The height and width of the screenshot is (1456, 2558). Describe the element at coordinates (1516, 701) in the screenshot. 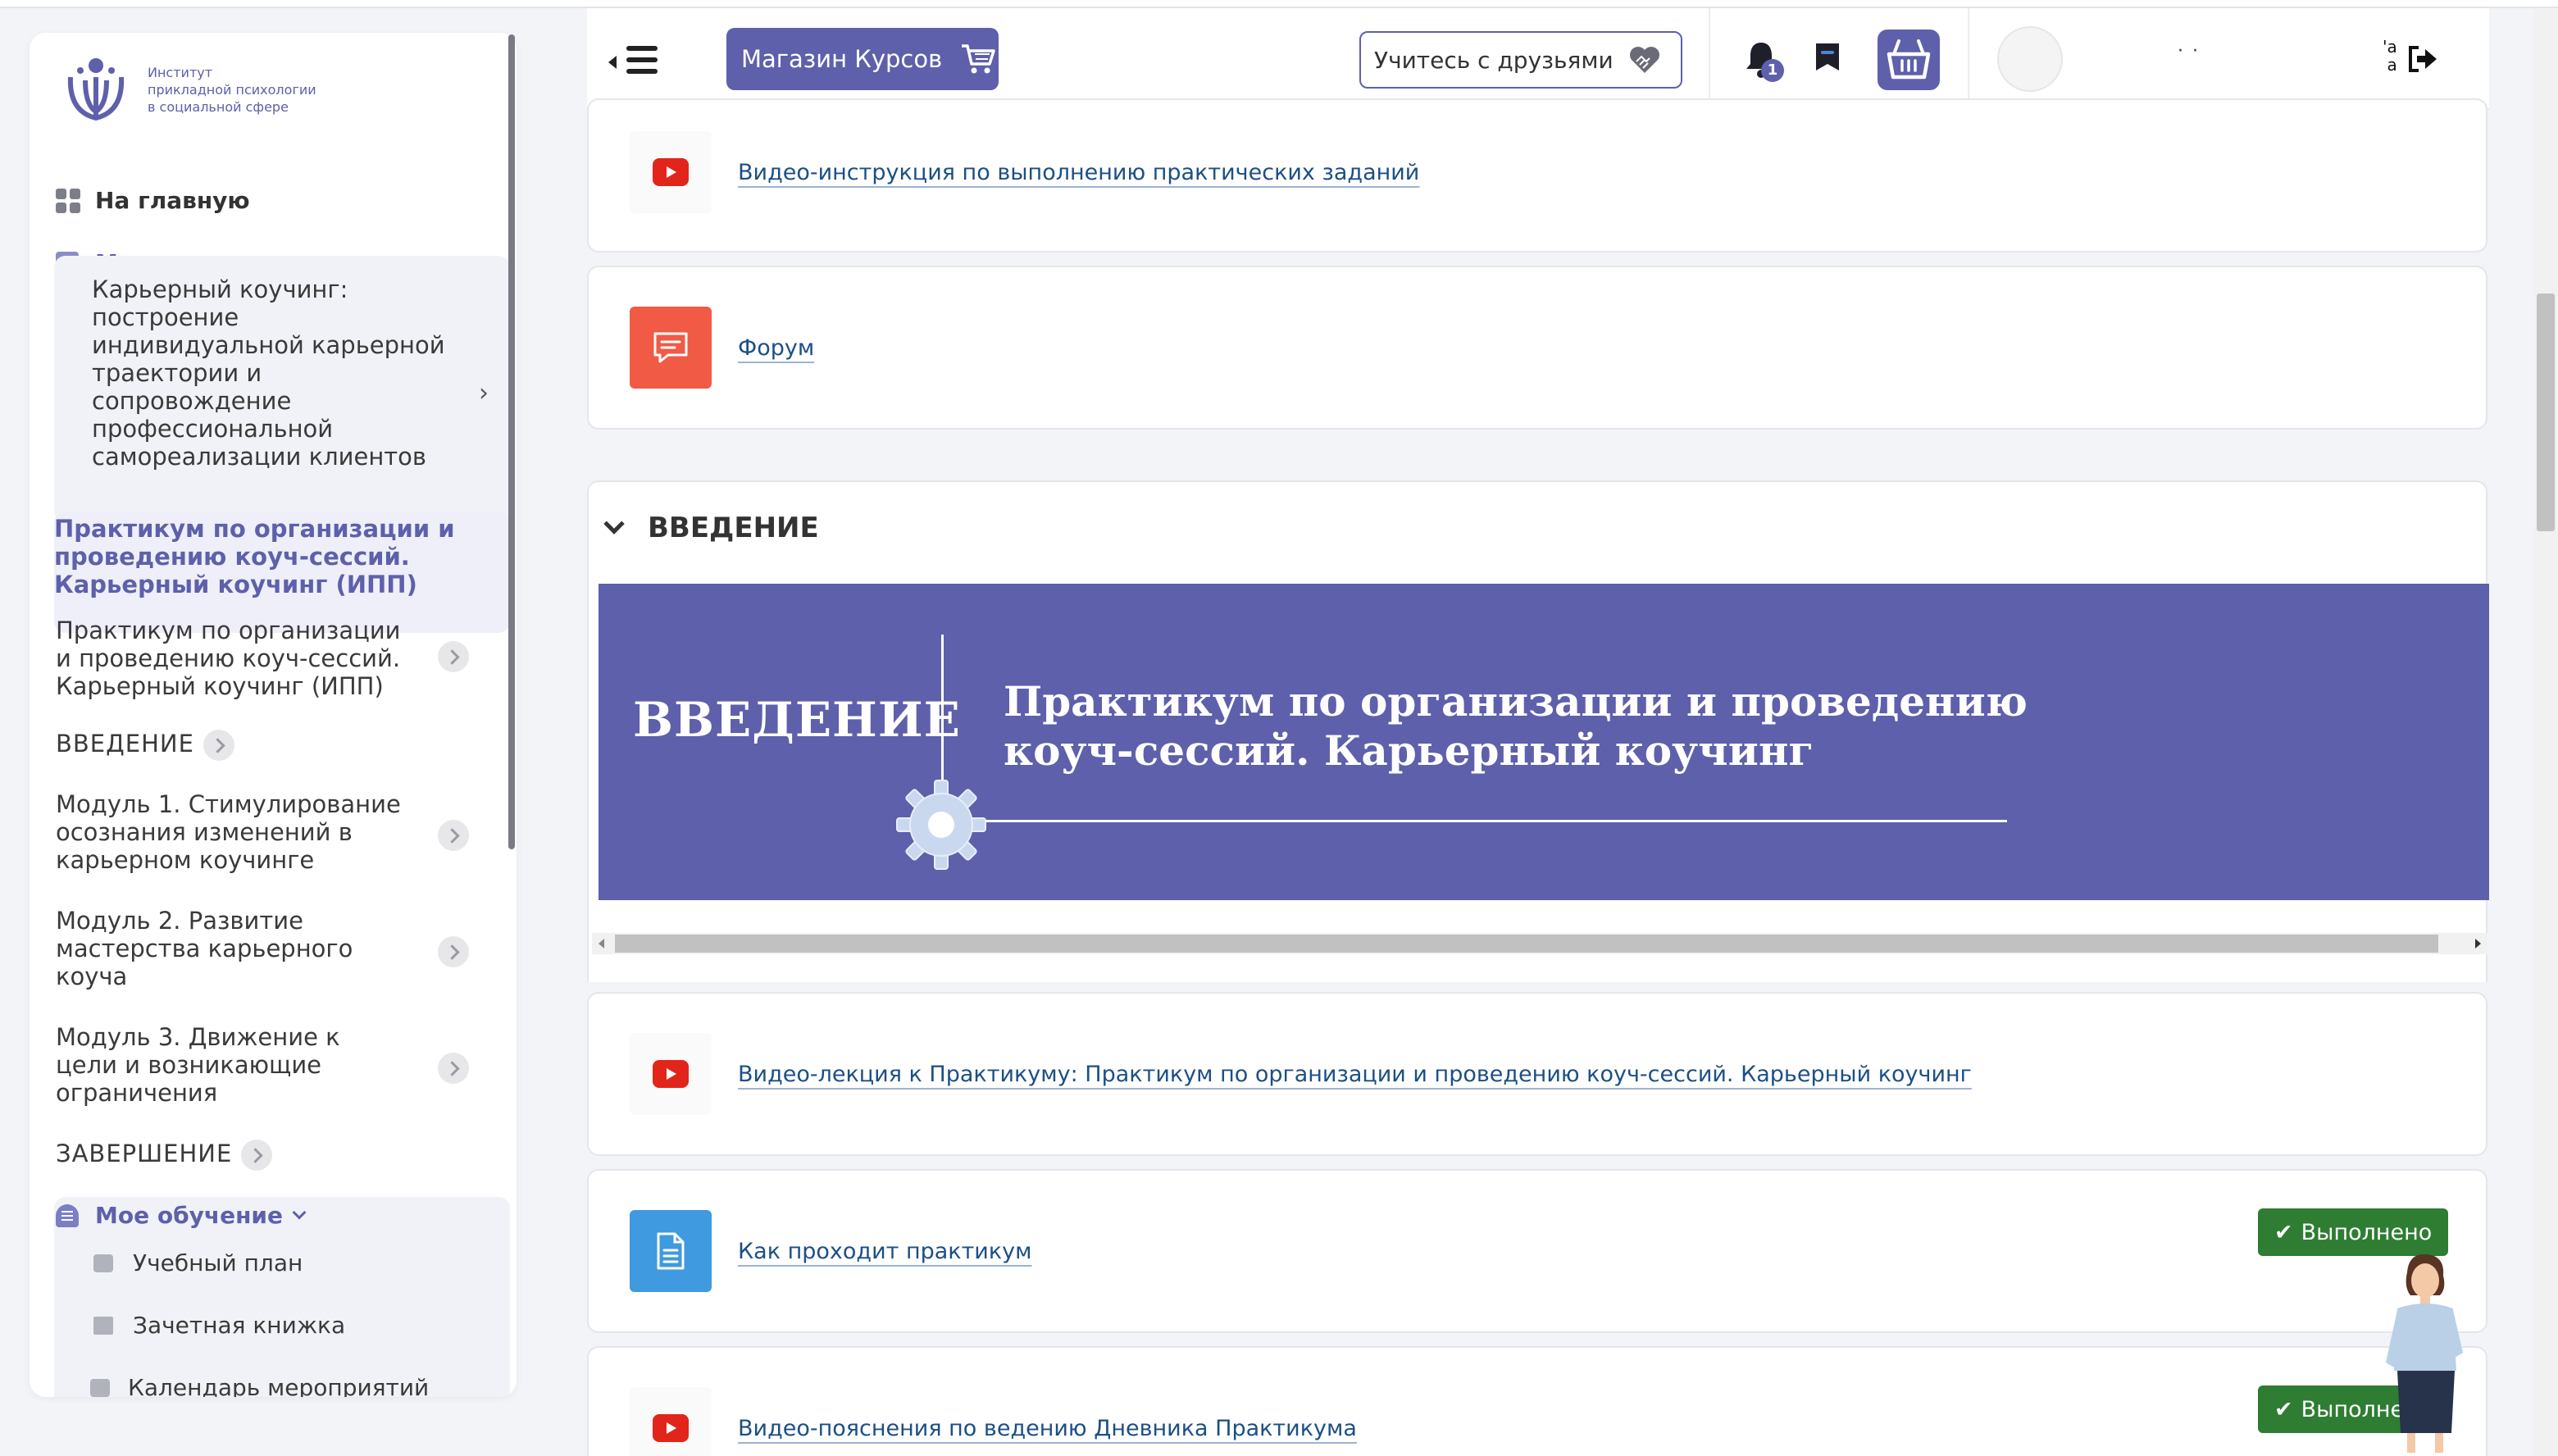

I see `banner-title-line: Практикум по организации и проведению` at that location.